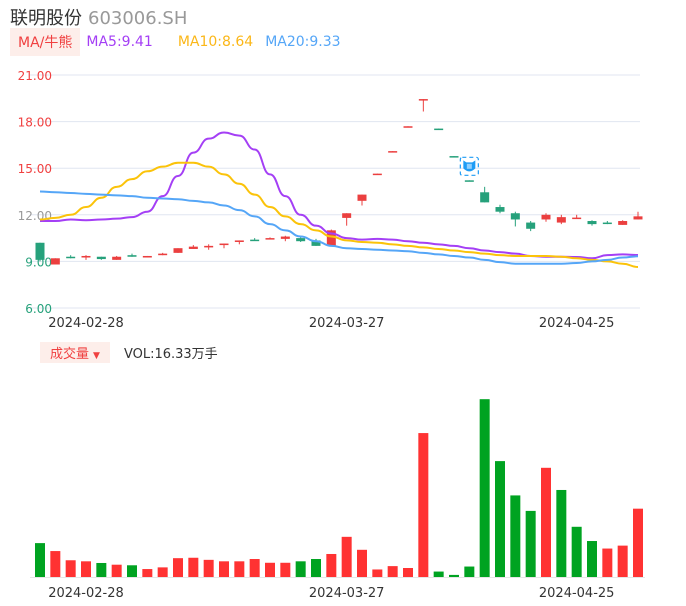  What do you see at coordinates (347, 323) in the screenshot?
I see `x-tick-label: 2024-03-27` at bounding box center [347, 323].